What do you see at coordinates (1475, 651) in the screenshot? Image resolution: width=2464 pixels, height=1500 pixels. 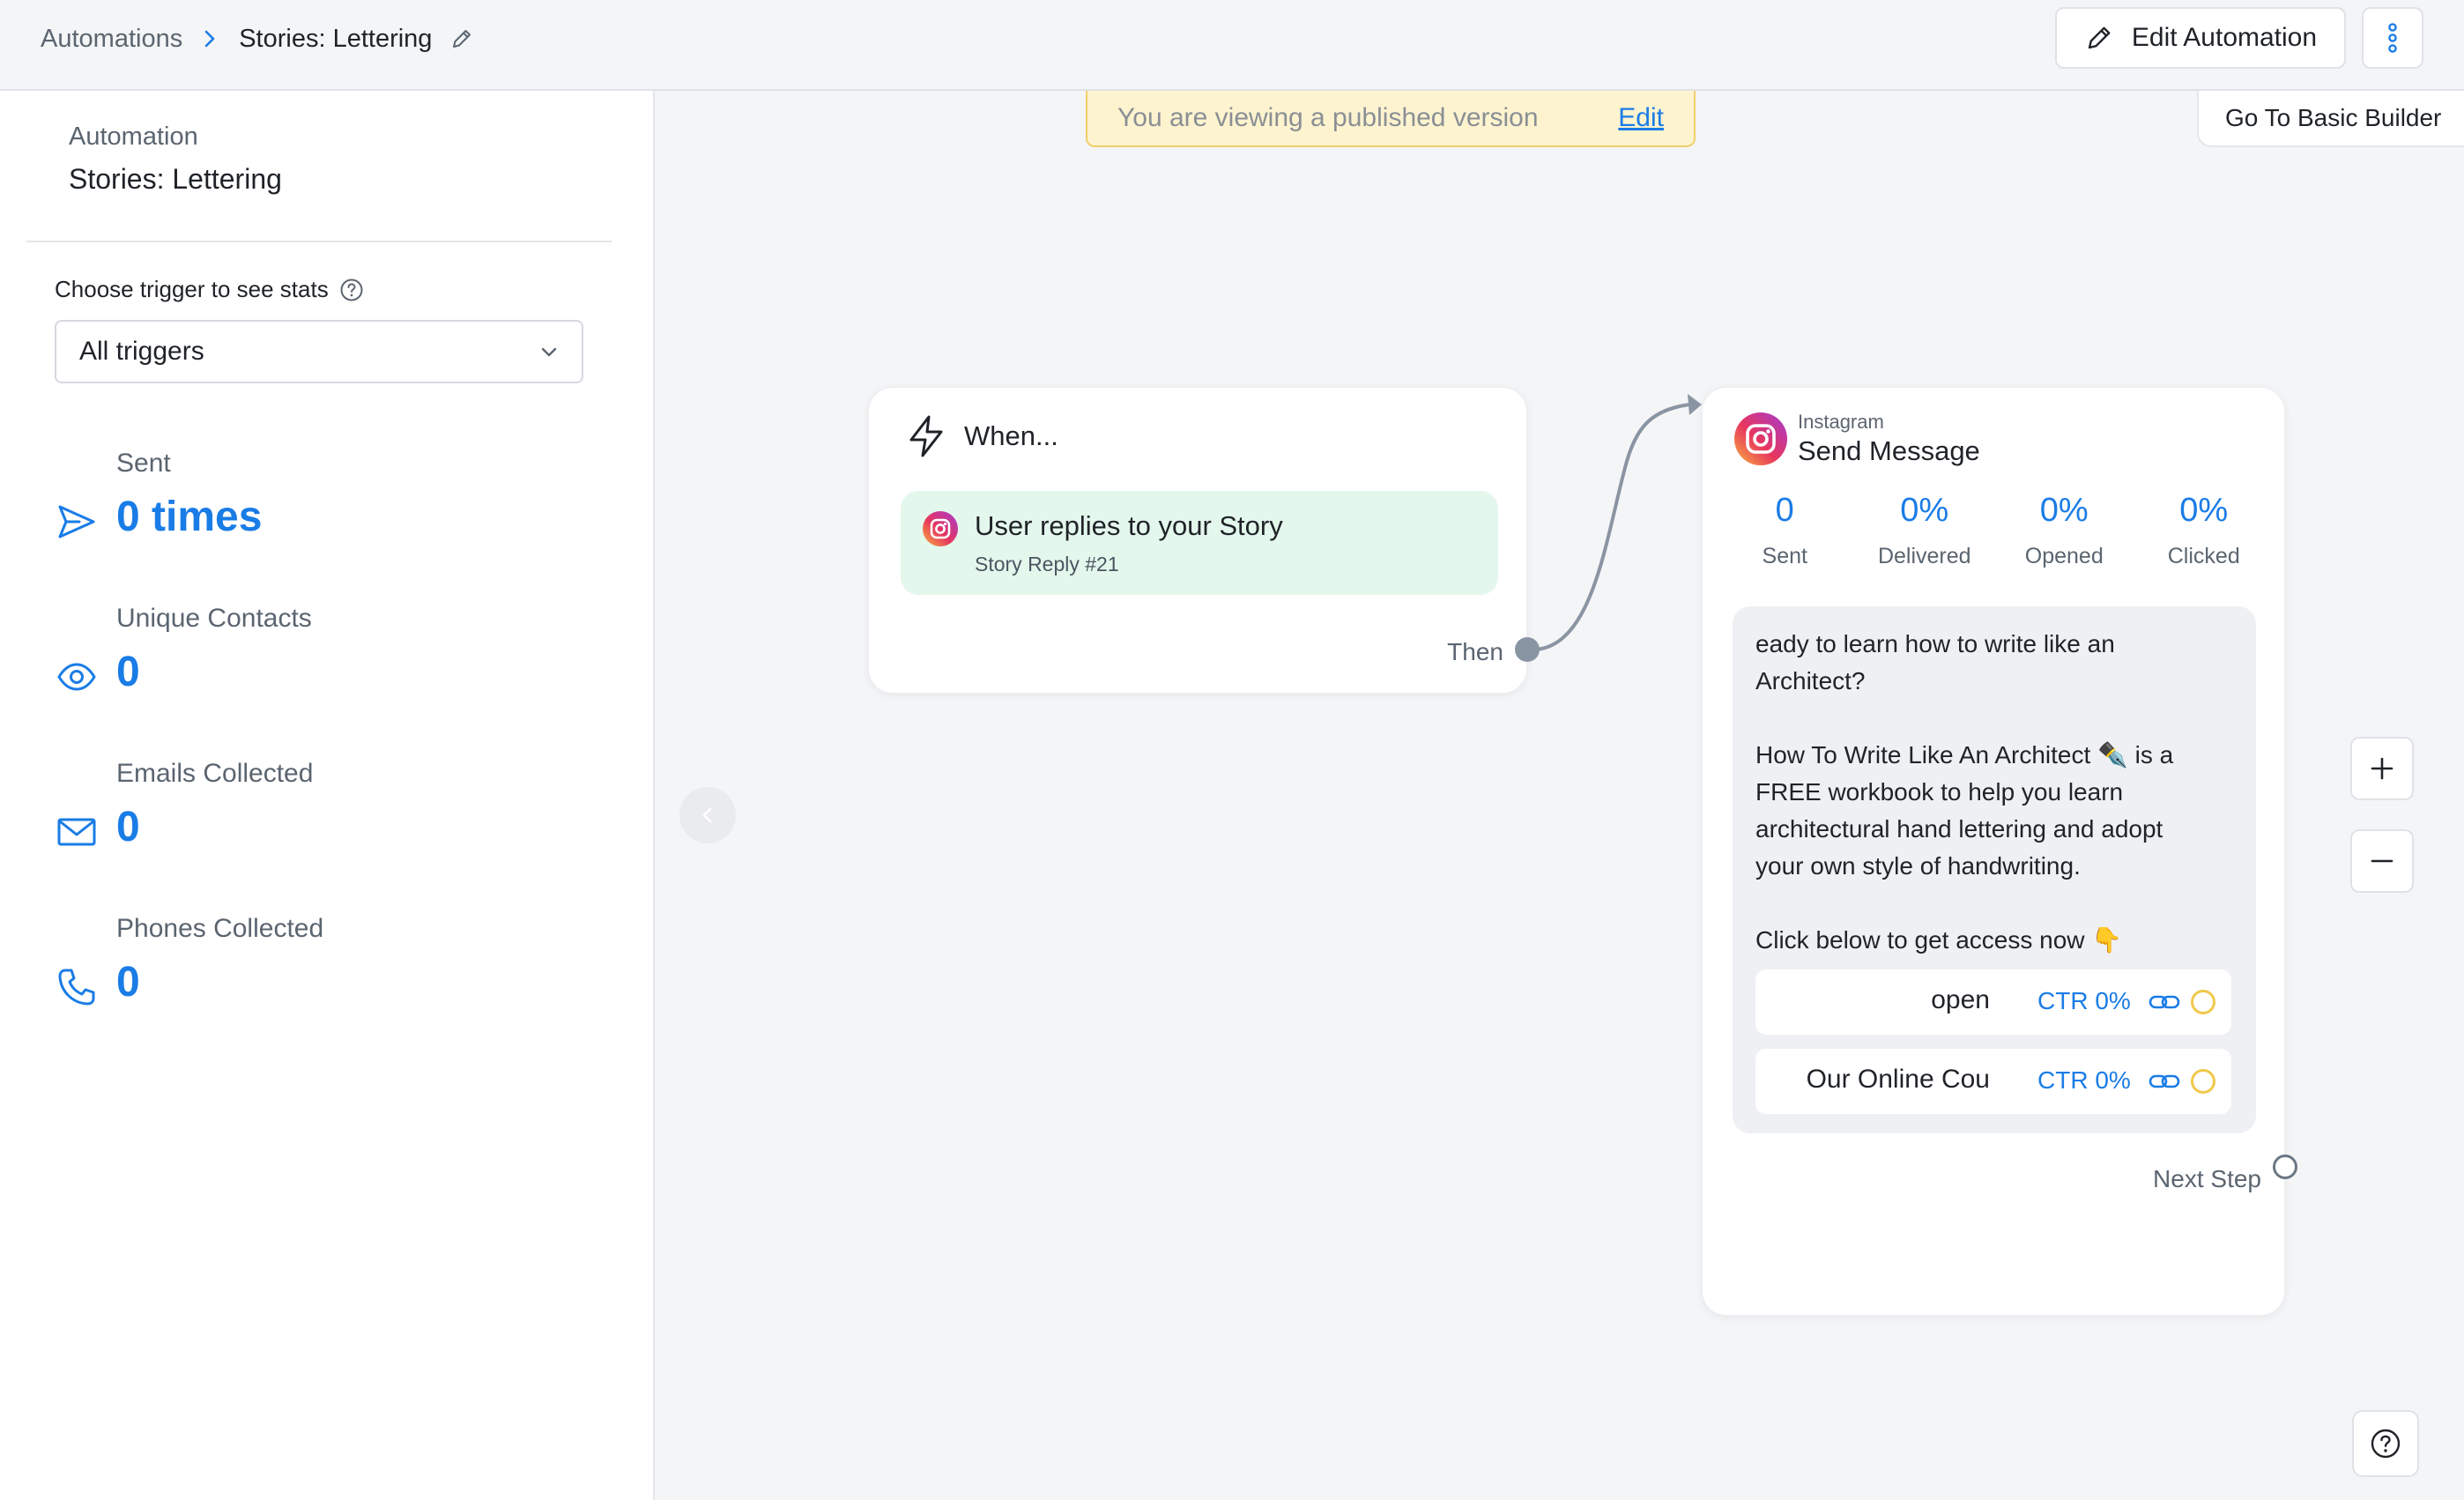 I see `then-label: Then` at bounding box center [1475, 651].